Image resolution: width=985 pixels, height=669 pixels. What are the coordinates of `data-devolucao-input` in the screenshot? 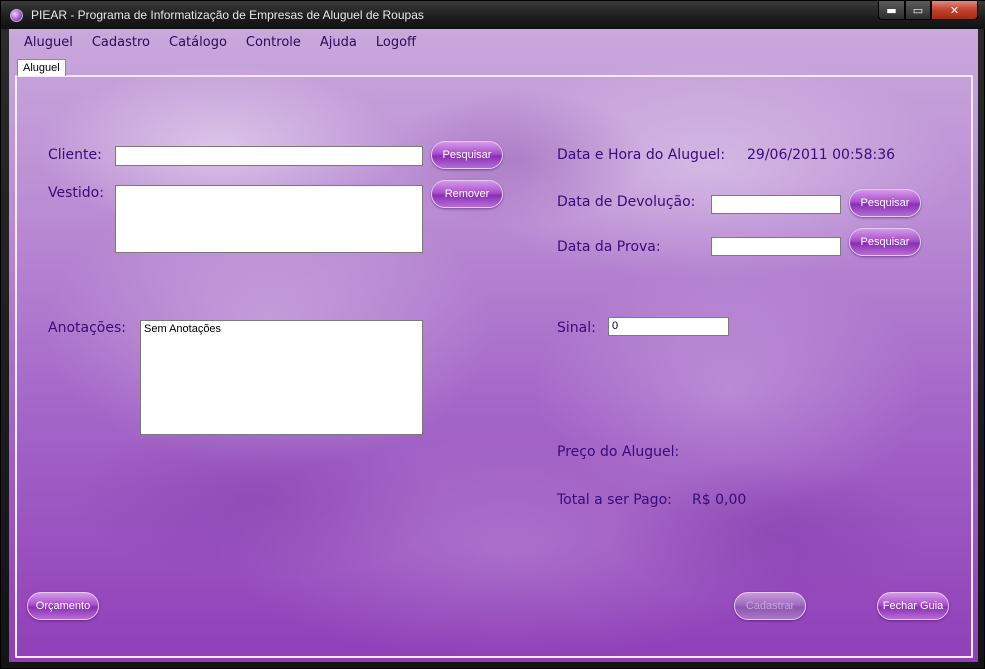 It's located at (776, 204).